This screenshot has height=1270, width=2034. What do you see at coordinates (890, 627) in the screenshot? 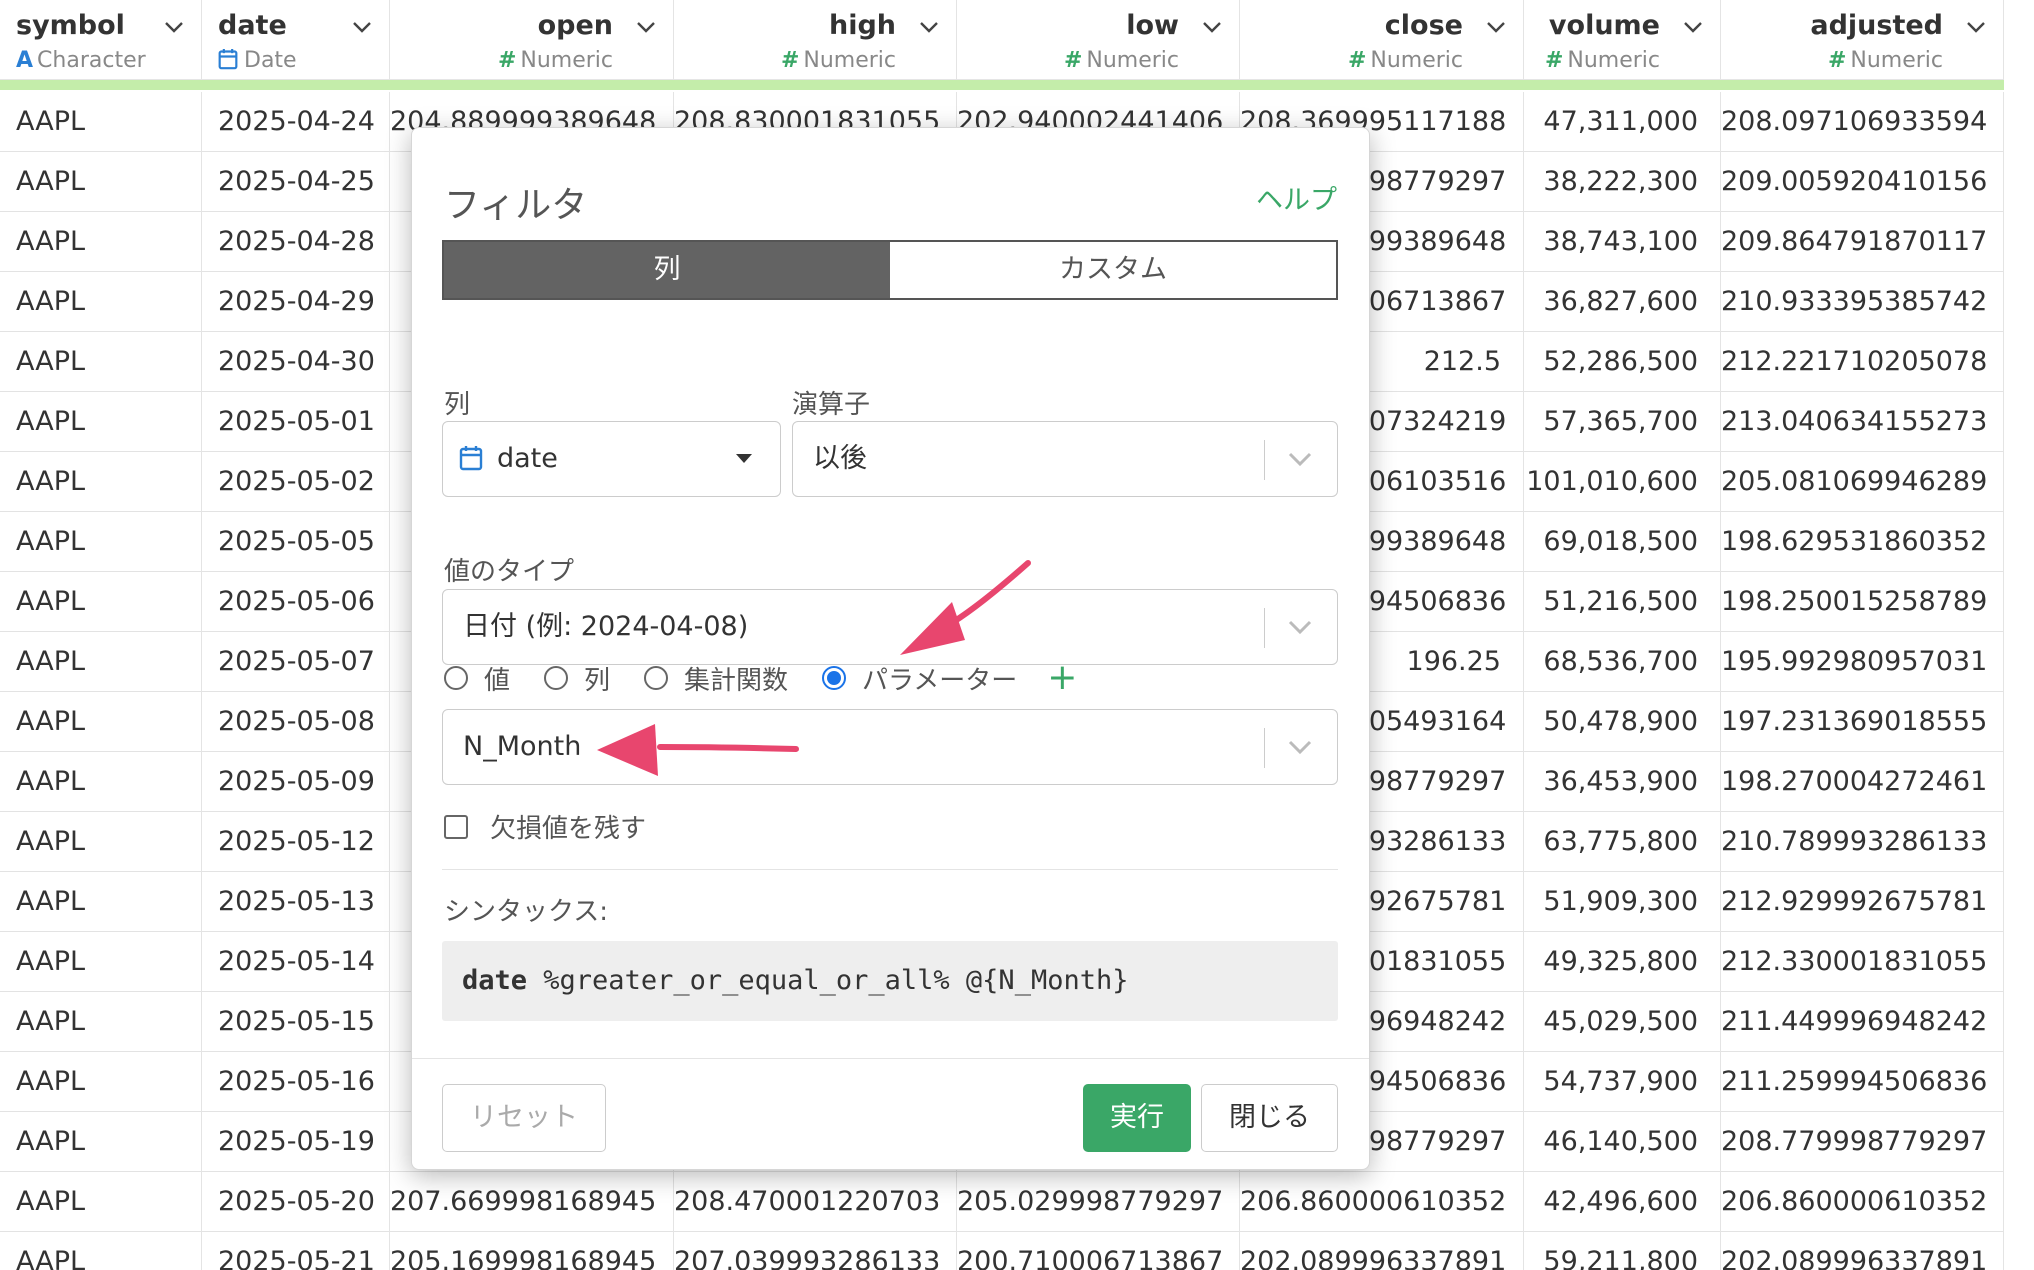
I see `value-type-select: 日付 (例: 2024-04-08)` at bounding box center [890, 627].